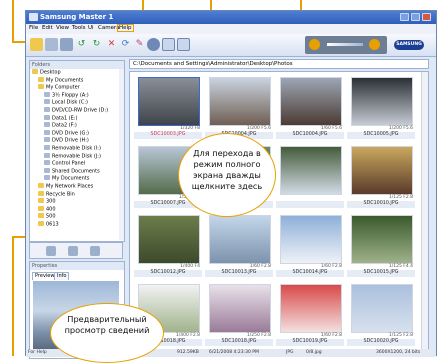  Describe the element at coordinates (415, 17) in the screenshot. I see `maximize-button` at that location.